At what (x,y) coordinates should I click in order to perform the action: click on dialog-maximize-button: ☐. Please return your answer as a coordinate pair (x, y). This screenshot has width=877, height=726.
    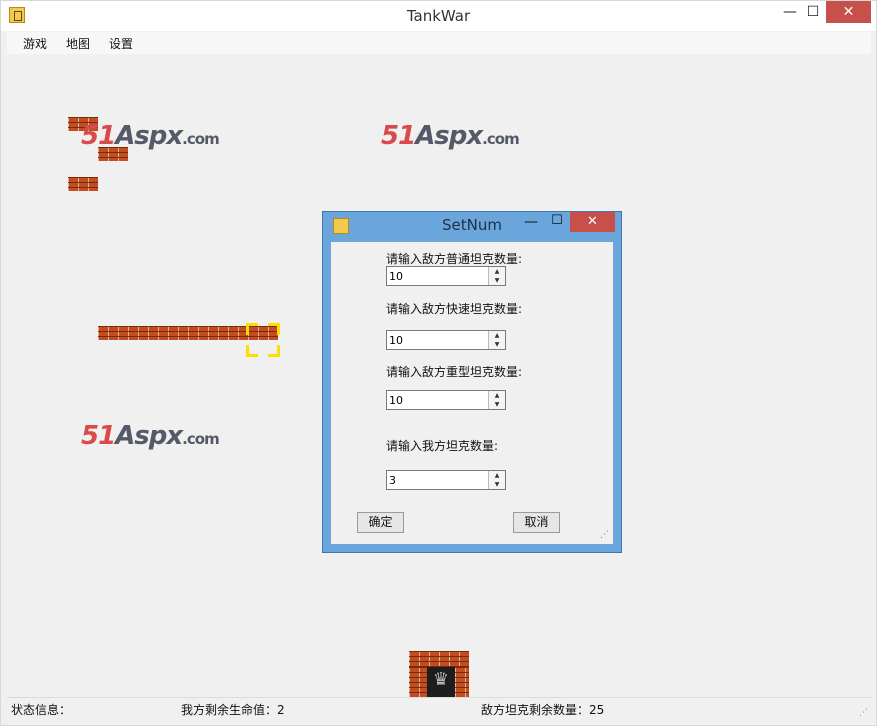
    Looking at the image, I should click on (557, 220).